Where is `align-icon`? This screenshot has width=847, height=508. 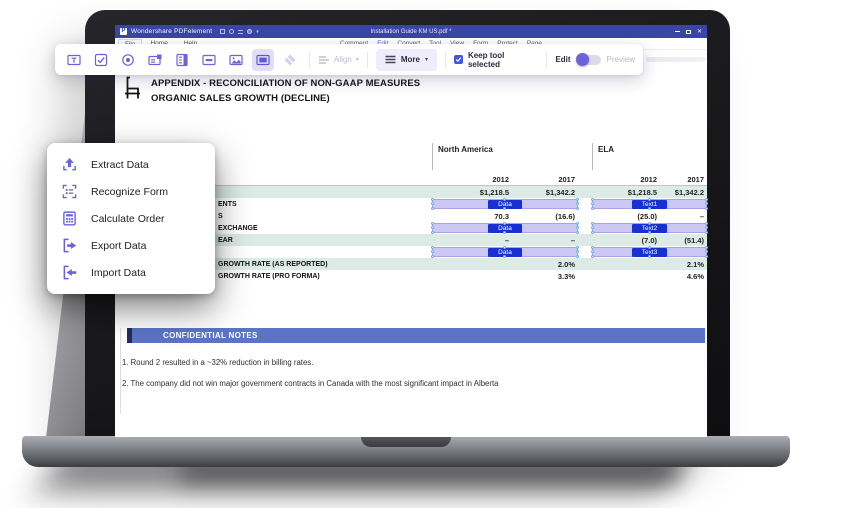 align-icon is located at coordinates (324, 59).